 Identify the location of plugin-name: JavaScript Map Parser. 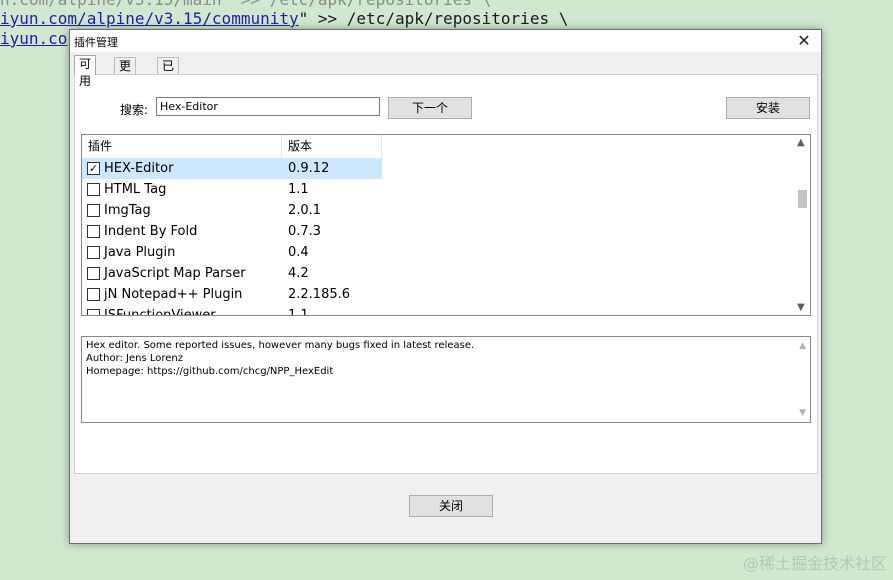
(175, 273).